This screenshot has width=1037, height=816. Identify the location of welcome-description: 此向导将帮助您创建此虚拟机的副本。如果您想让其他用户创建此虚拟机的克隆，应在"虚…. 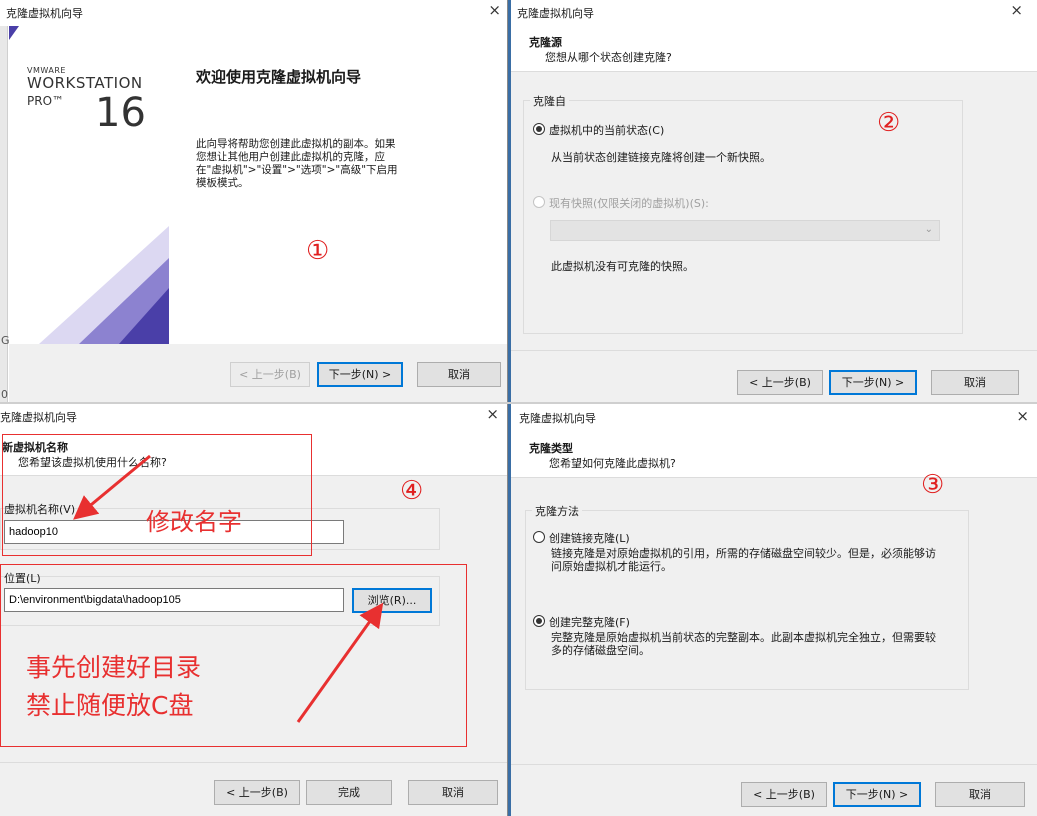
(297, 163).